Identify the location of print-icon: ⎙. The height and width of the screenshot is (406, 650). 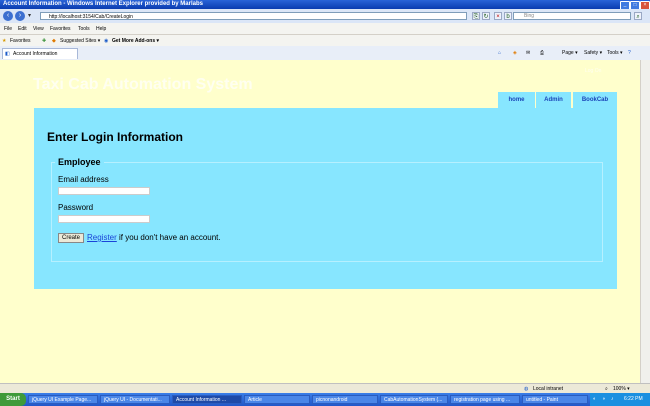
(542, 53).